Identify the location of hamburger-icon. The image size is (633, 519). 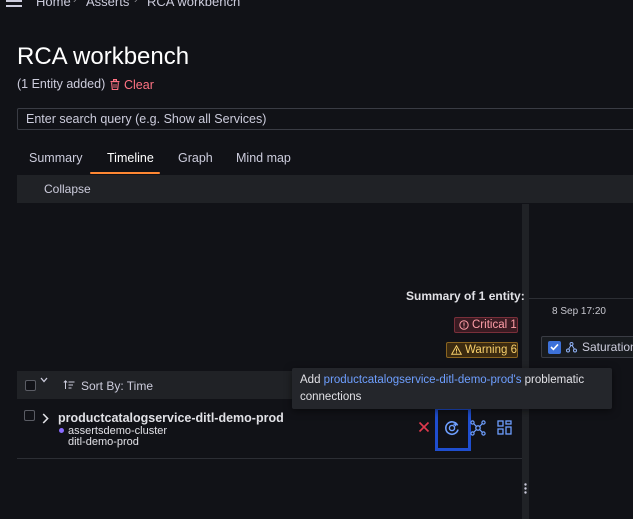
(14, 4).